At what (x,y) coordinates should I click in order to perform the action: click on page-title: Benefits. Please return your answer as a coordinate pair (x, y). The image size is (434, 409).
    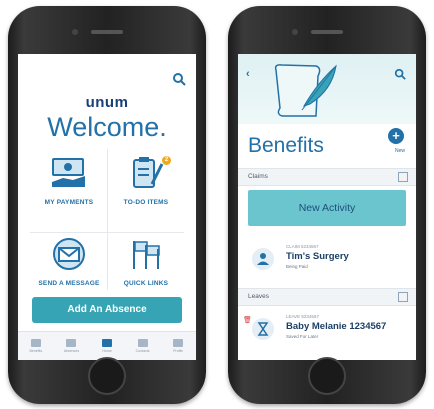
    Looking at the image, I should click on (286, 145).